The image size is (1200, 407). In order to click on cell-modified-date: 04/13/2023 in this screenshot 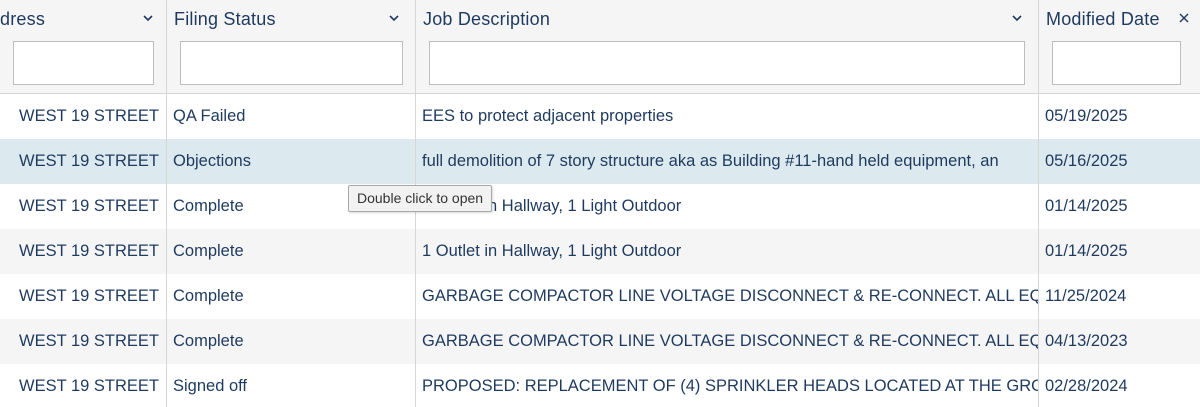, I will do `click(1086, 341)`.